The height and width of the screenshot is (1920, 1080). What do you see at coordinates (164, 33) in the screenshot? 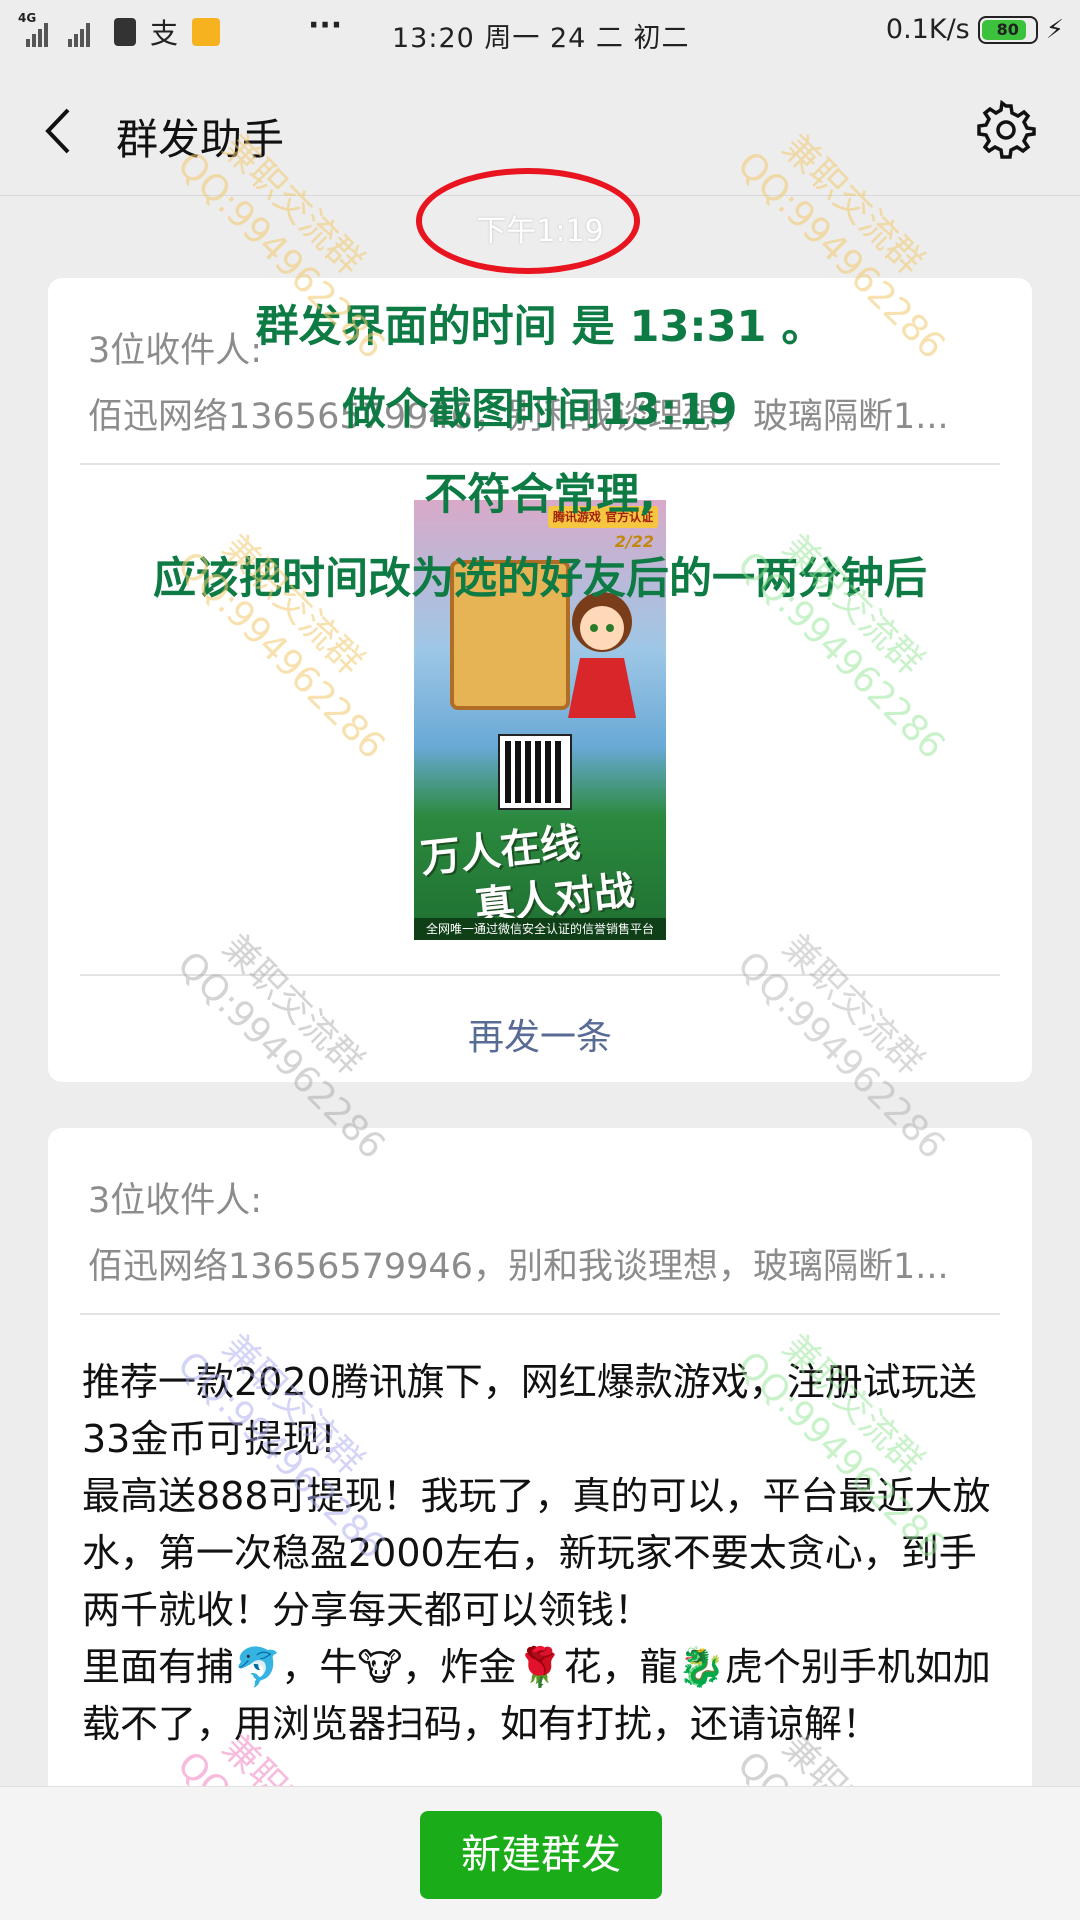
I see `alipay-icon: 支` at bounding box center [164, 33].